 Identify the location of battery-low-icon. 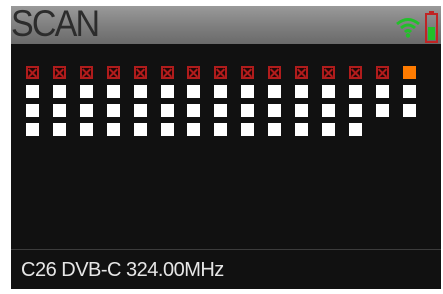
(431, 27).